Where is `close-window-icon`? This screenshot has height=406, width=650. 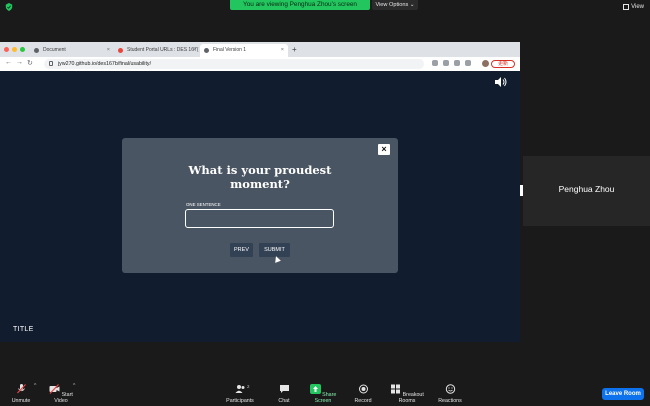 close-window-icon is located at coordinates (6, 49).